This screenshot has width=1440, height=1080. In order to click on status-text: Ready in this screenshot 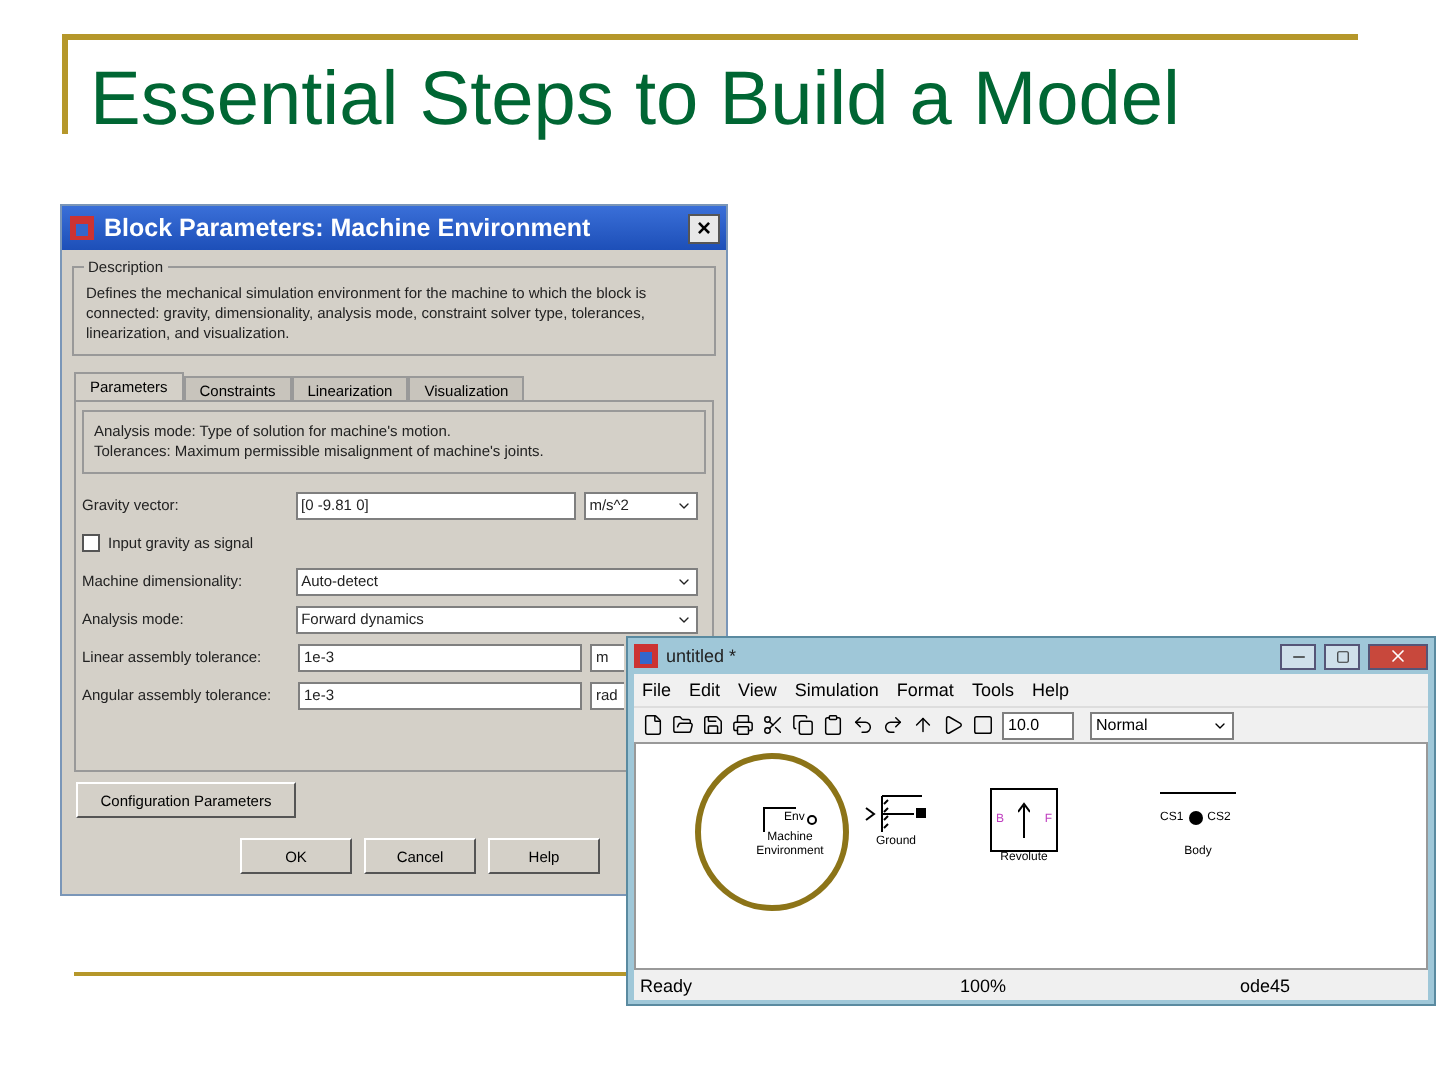, I will do `click(667, 985)`.